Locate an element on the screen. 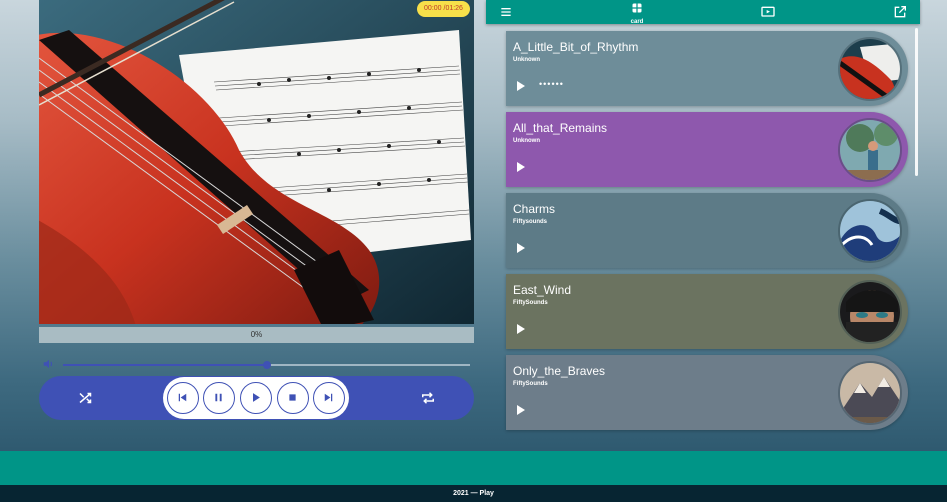  card-view-icon is located at coordinates (637, 8).